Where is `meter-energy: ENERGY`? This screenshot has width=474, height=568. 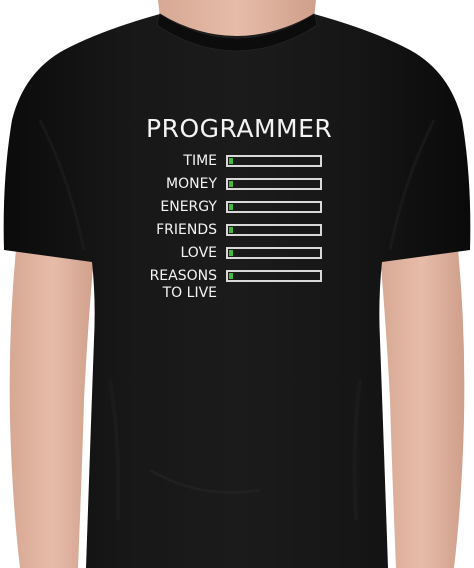 meter-energy: ENERGY is located at coordinates (222, 208).